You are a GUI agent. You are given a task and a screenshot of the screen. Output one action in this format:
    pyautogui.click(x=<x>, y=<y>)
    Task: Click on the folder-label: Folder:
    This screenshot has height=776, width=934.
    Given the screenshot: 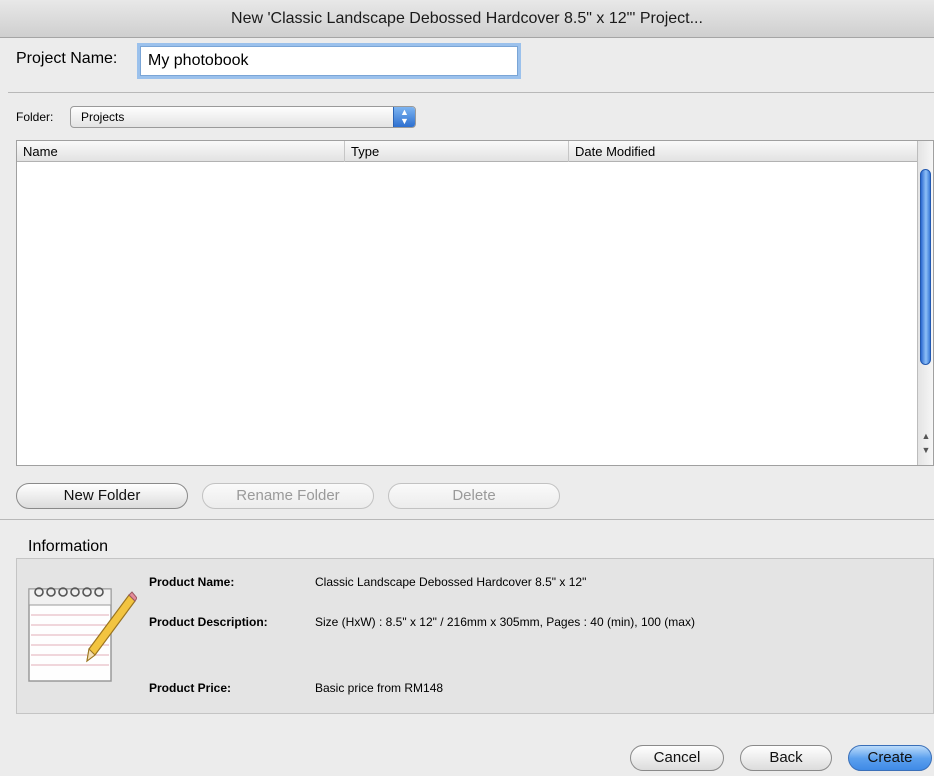 What is the action you would take?
    pyautogui.click(x=35, y=117)
    